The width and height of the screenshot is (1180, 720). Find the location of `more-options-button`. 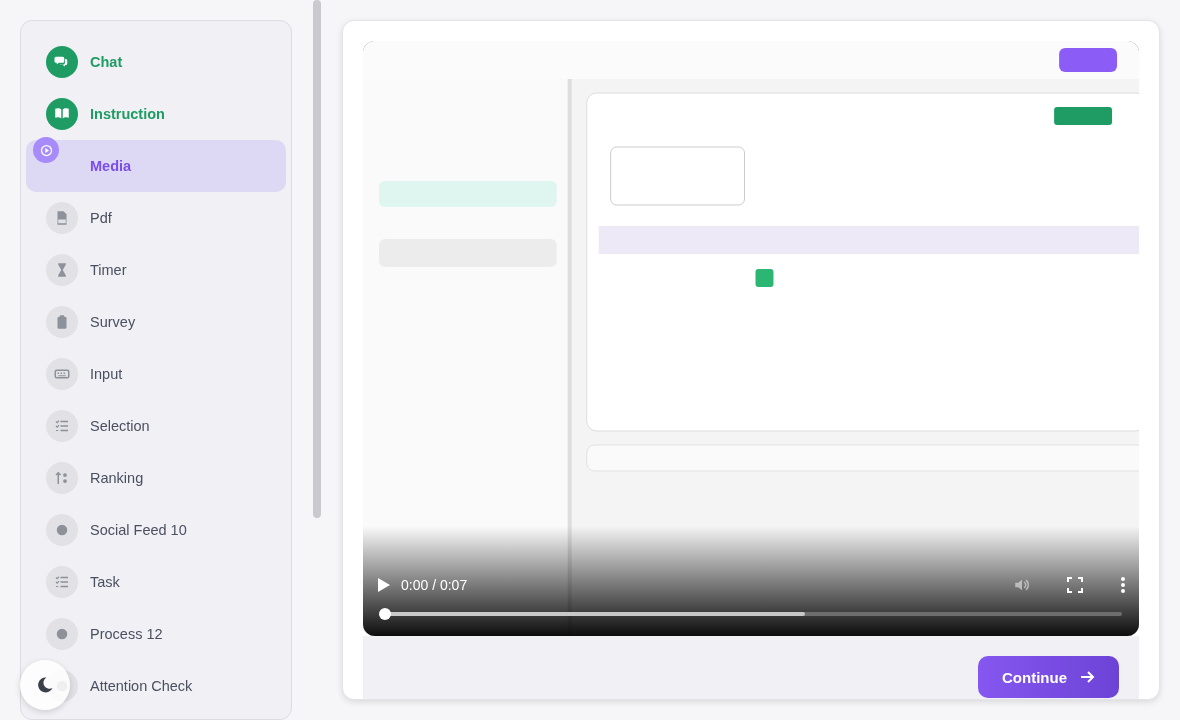

more-options-button is located at coordinates (1123, 585).